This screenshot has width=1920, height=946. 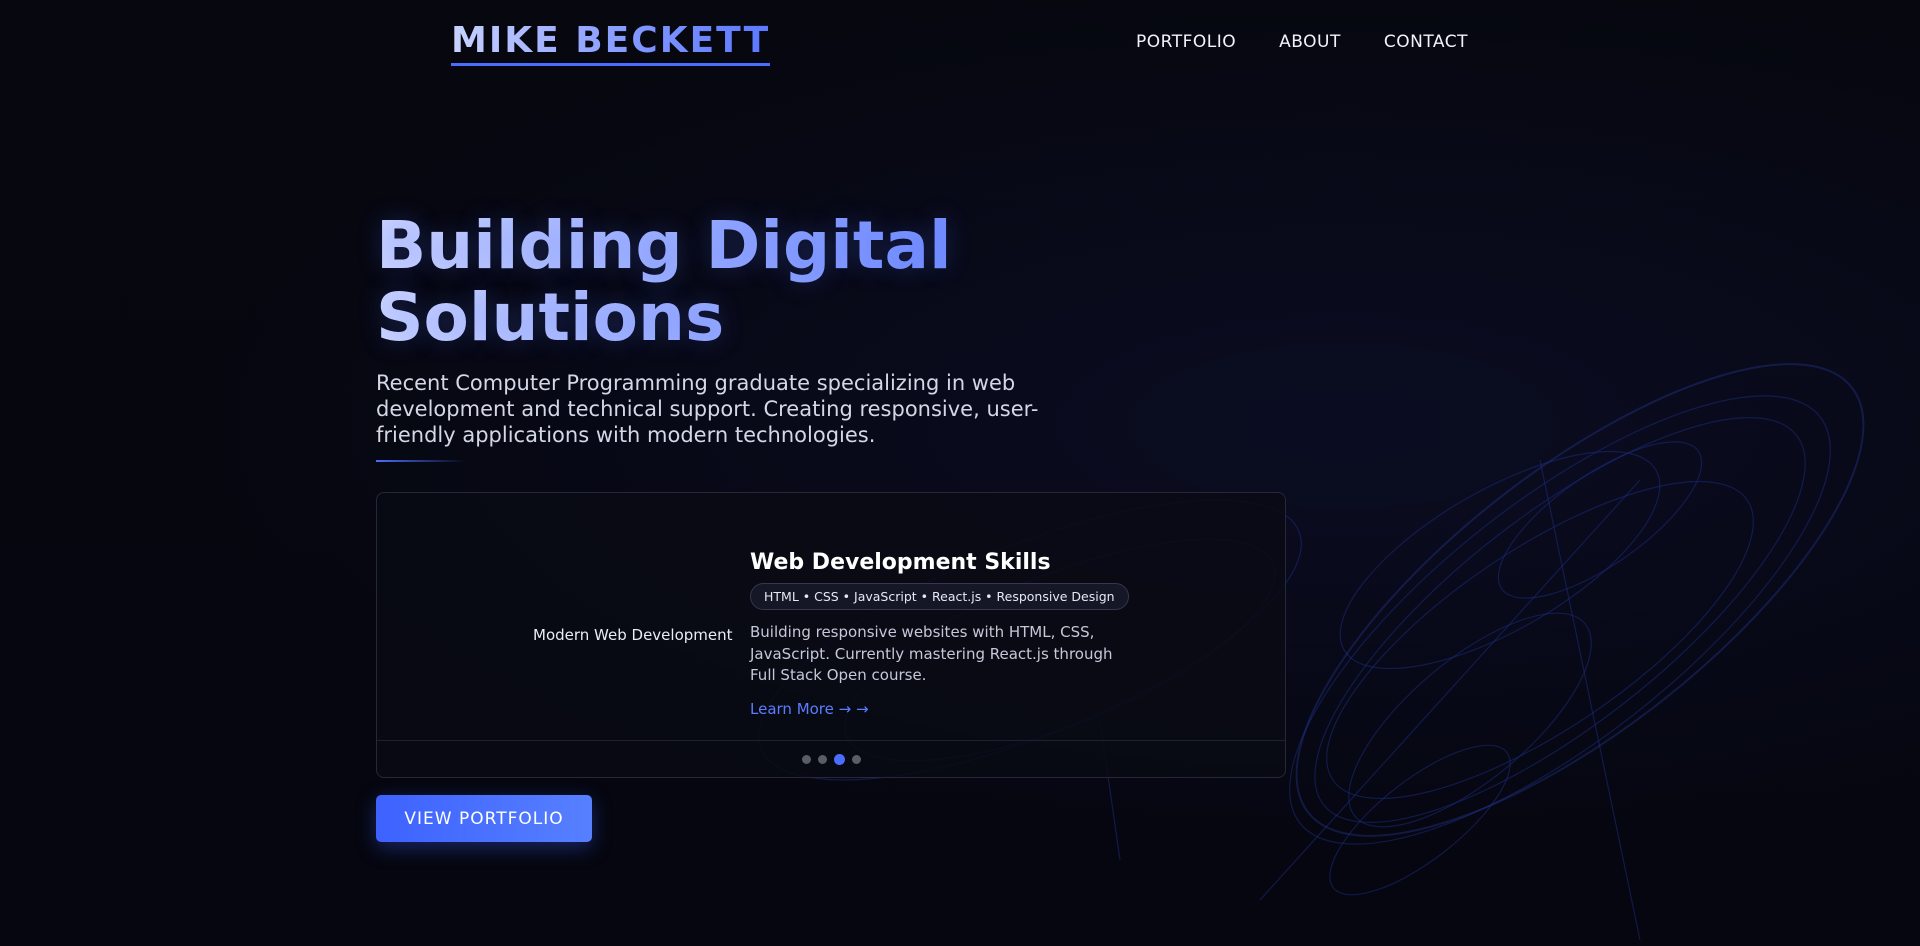 I want to click on carousel-indicators, so click(x=831, y=759).